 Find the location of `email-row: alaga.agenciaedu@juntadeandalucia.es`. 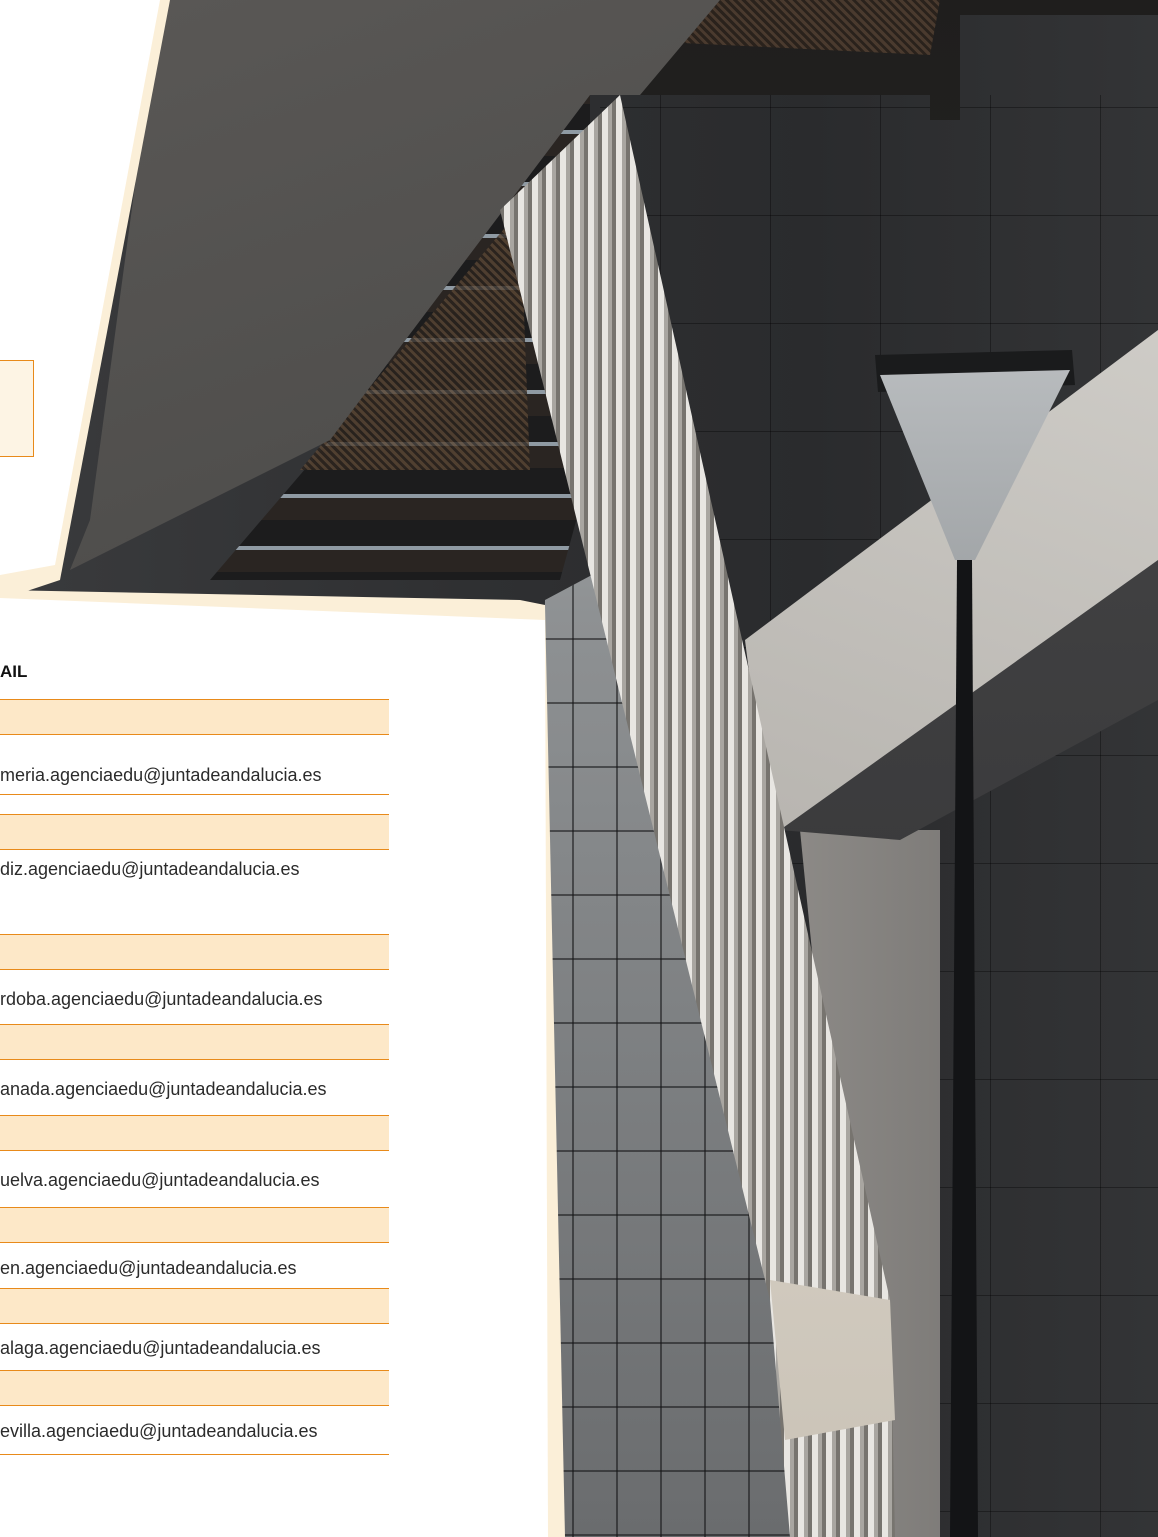

email-row: alaga.agenciaedu@juntadeandalucia.es is located at coordinates (194, 1348).